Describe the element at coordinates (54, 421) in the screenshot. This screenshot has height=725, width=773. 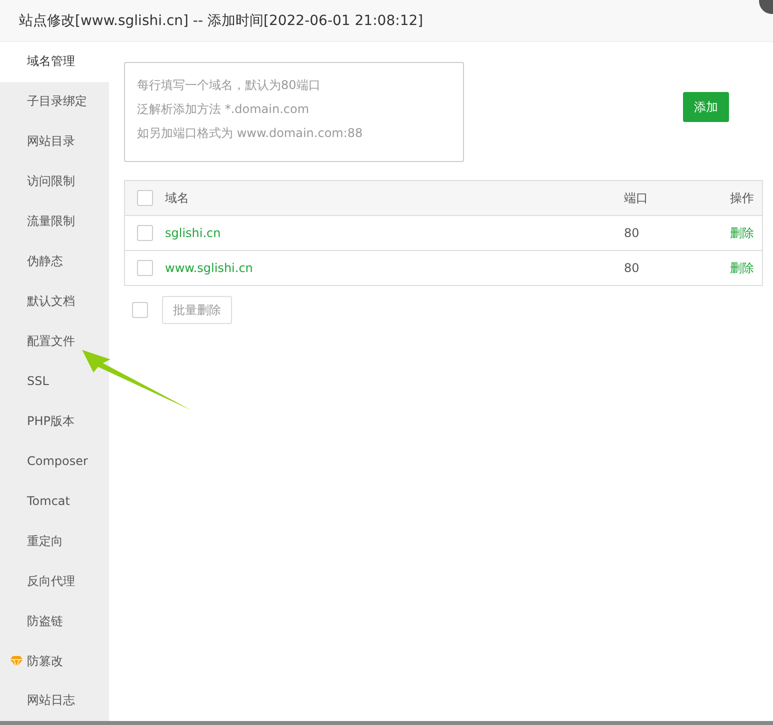
I see `sidebar-item: PHP版本` at that location.